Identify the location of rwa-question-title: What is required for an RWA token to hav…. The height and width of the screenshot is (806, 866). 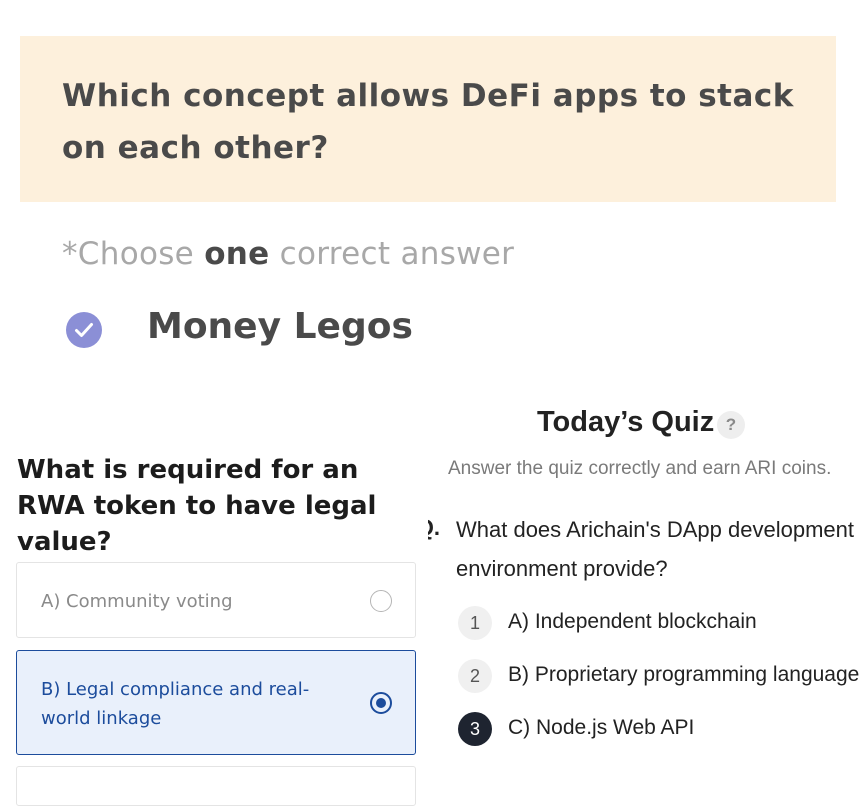
(197, 506).